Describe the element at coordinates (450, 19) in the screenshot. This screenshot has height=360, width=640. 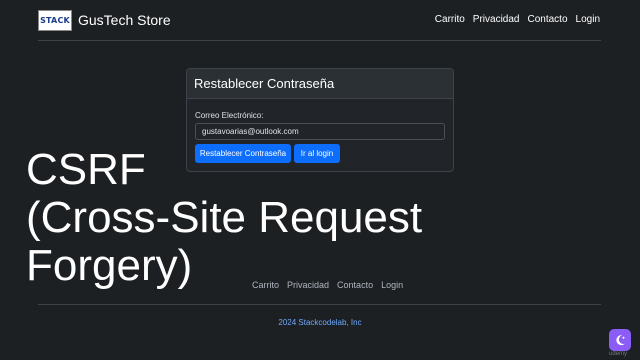
I see `nav-link-carrito: Carrito` at that location.